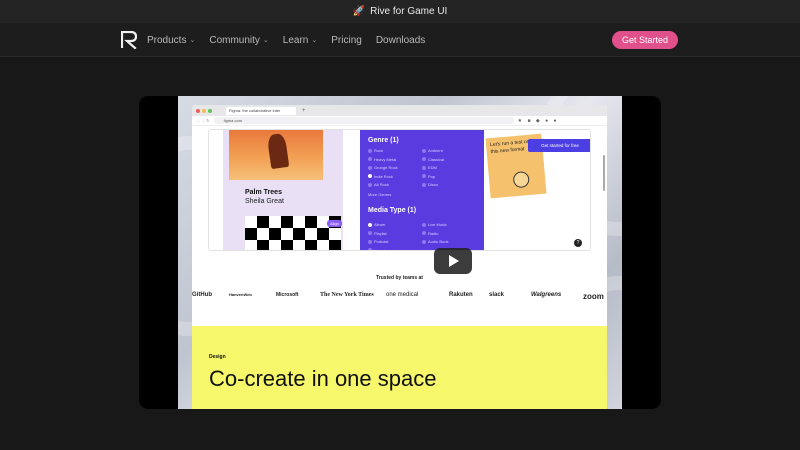 This screenshot has width=800, height=450. I want to click on filter-option: Alt Rock, so click(378, 184).